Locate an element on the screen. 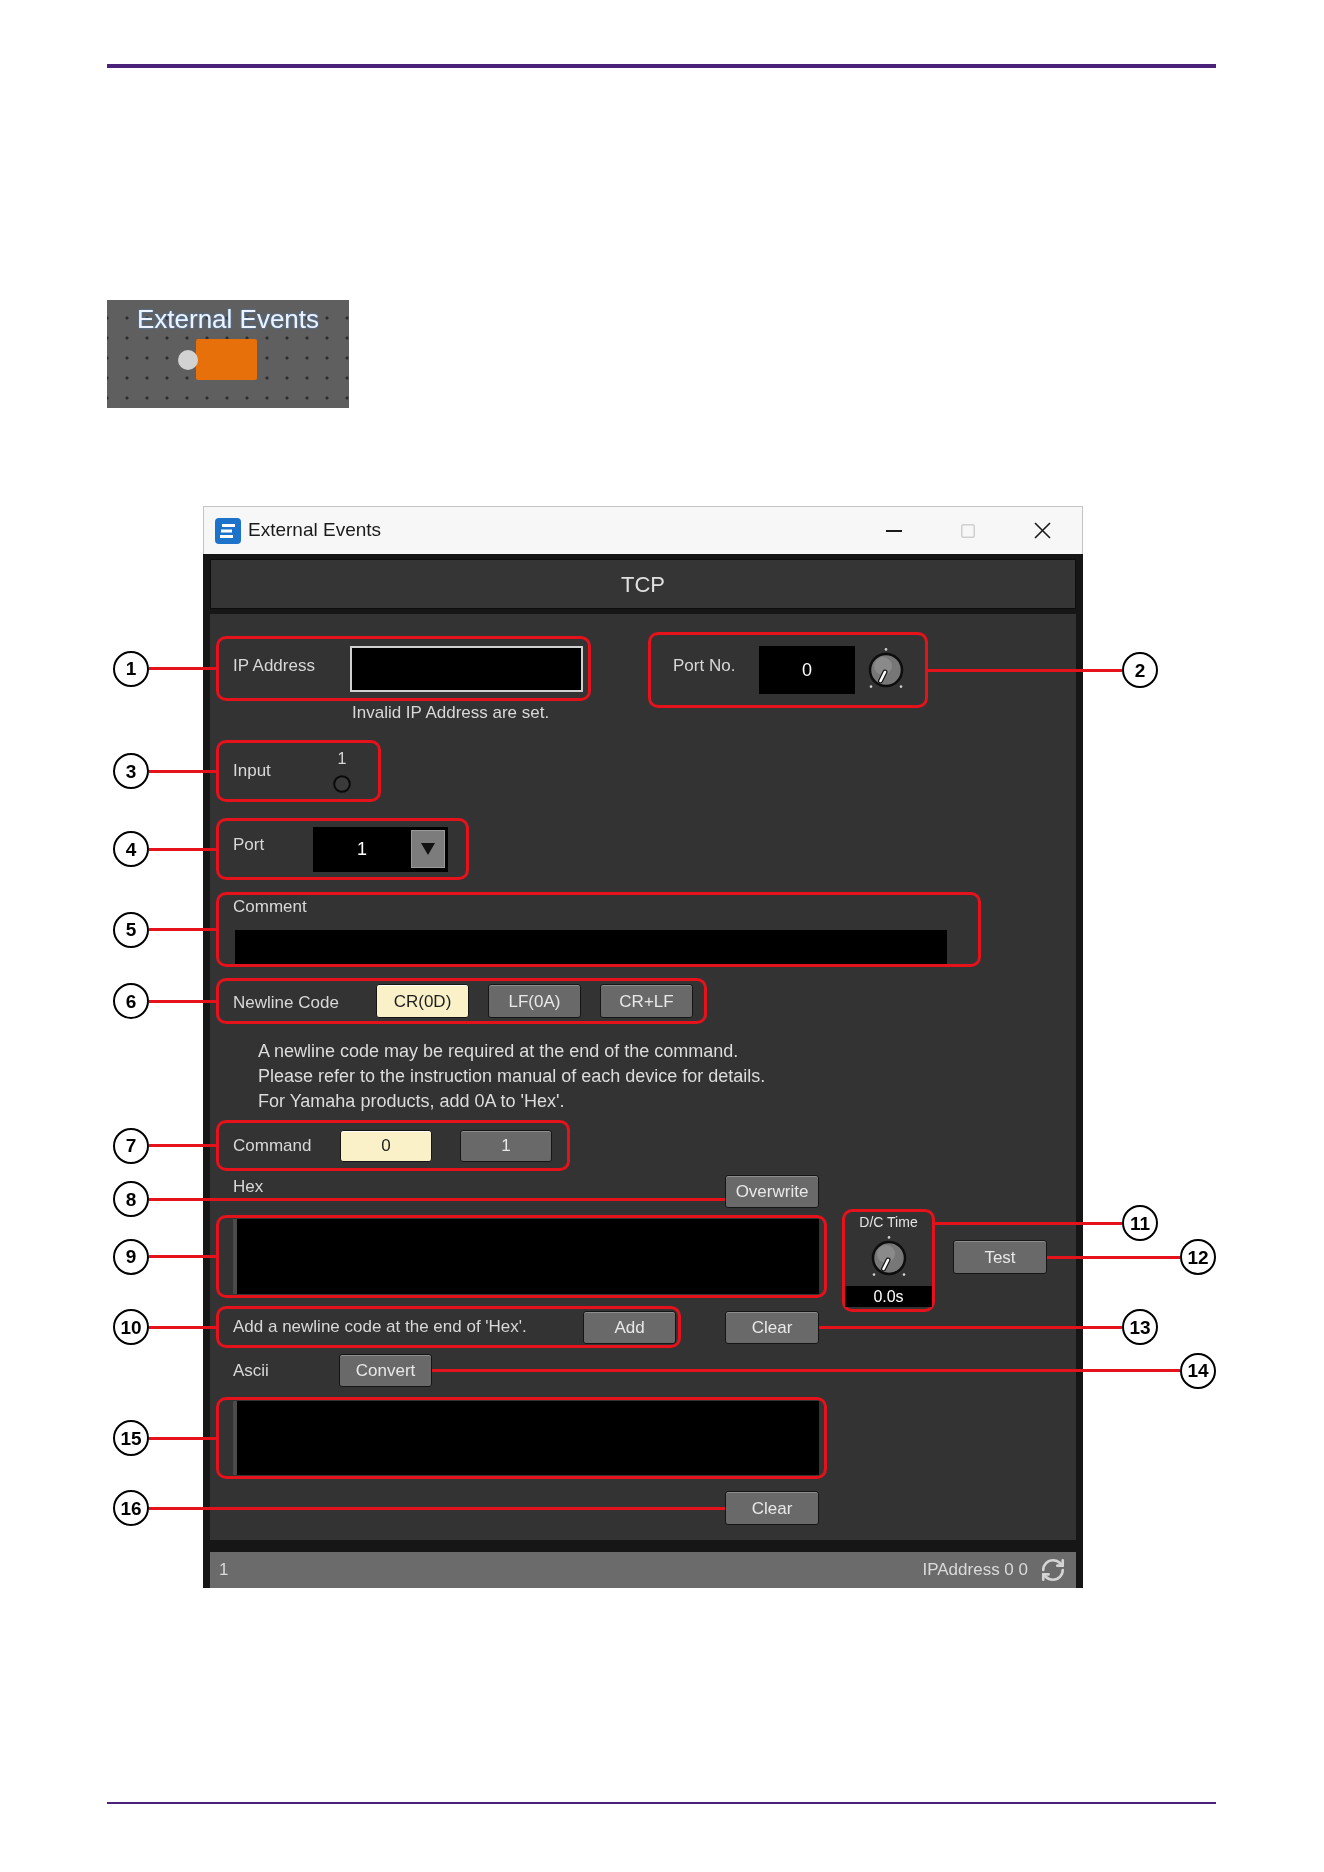  newline-code-button: LF(0A) is located at coordinates (534, 1001).